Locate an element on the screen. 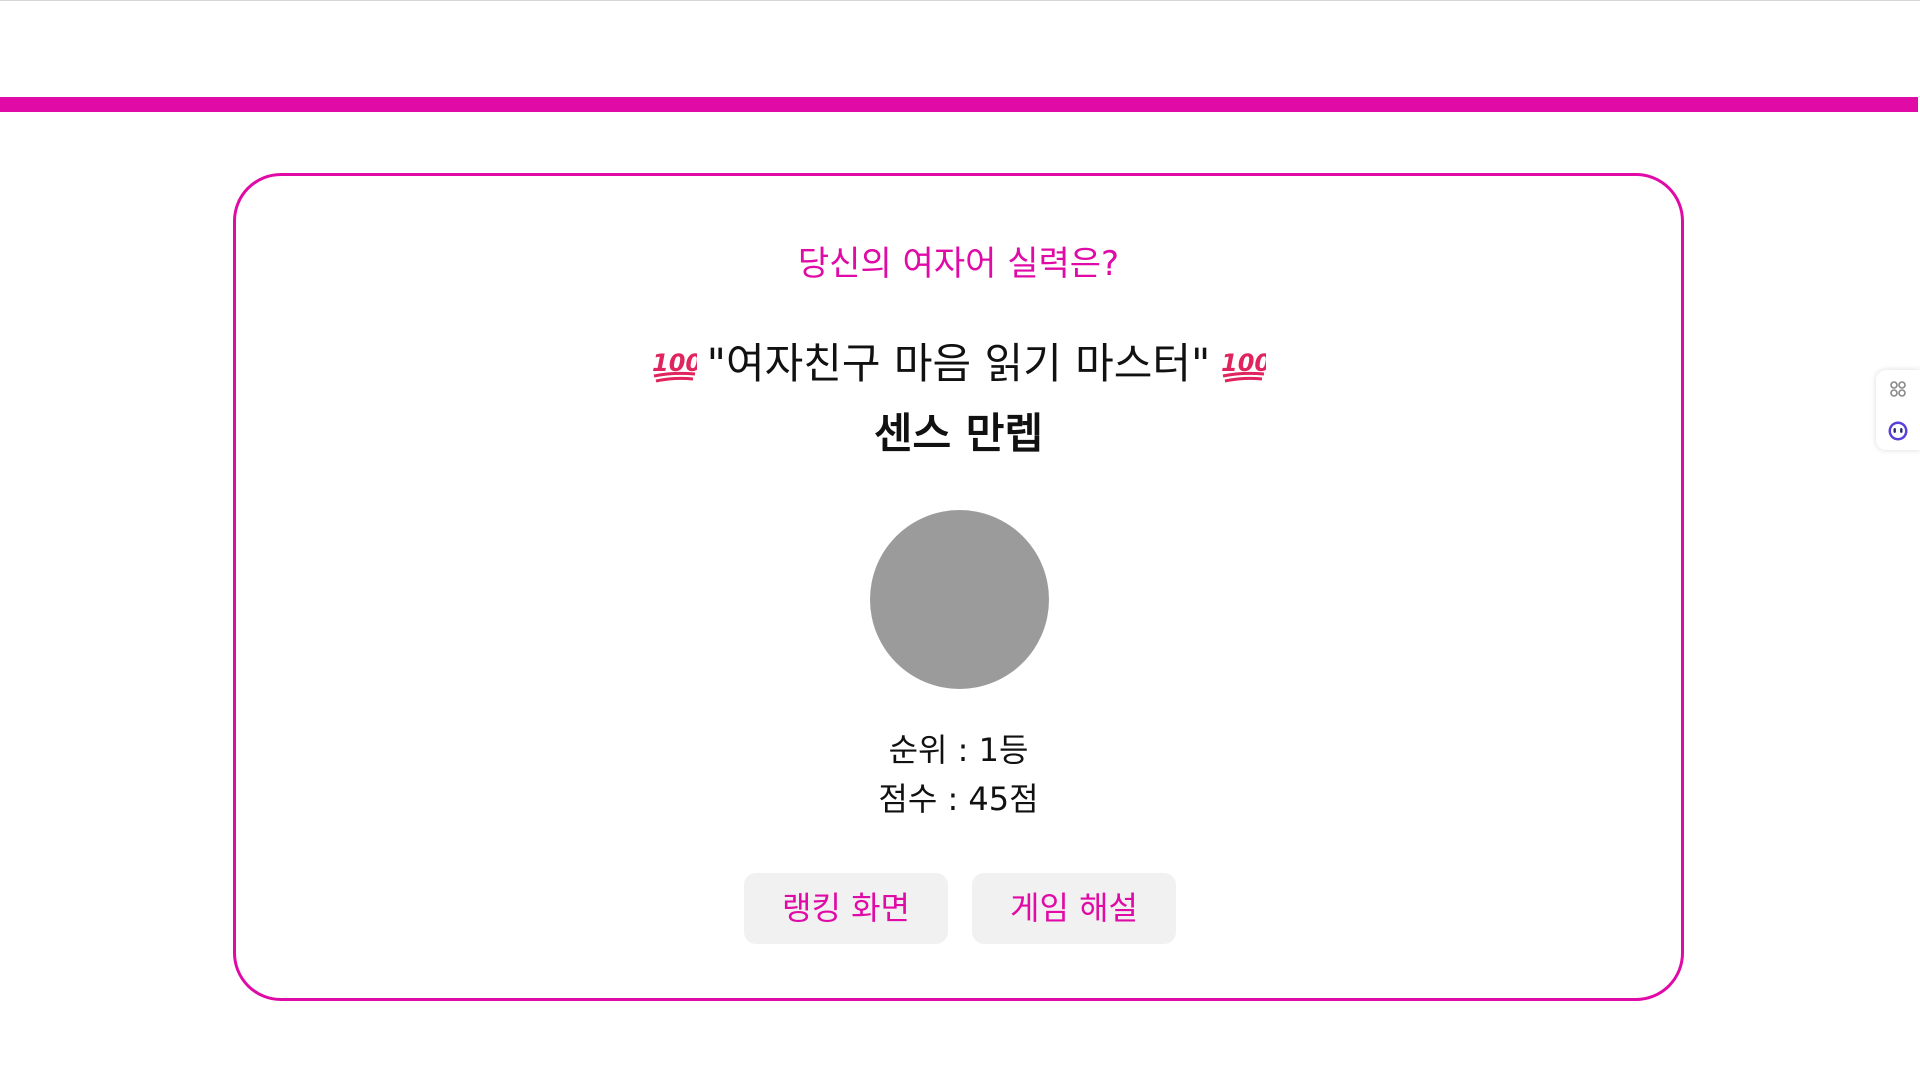 This screenshot has width=1920, height=1077. result-question: 당신의 여자어 실력은? is located at coordinates (958, 264).